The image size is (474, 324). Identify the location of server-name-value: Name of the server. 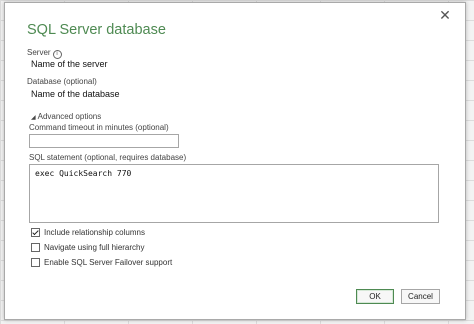
(69, 64).